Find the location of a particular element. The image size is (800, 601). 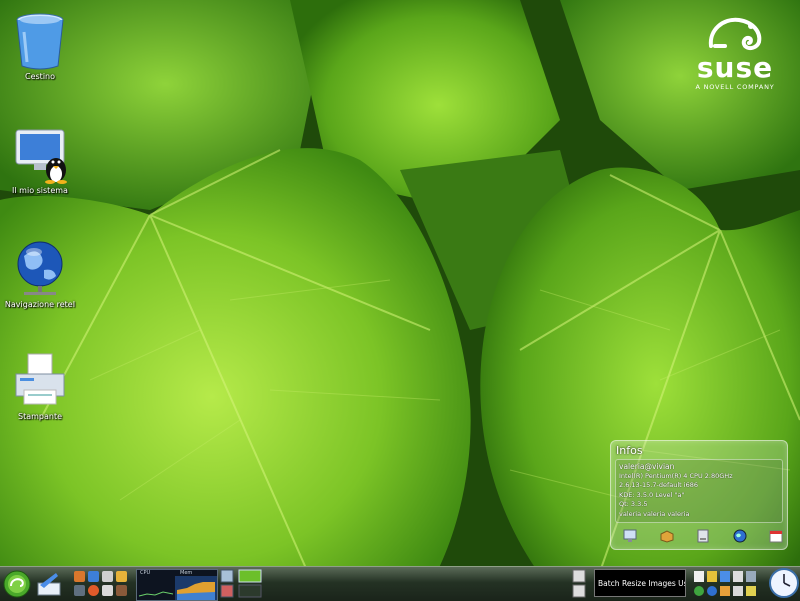

suse-logo: suse A NOVELL COMPANY is located at coordinates (735, 54).